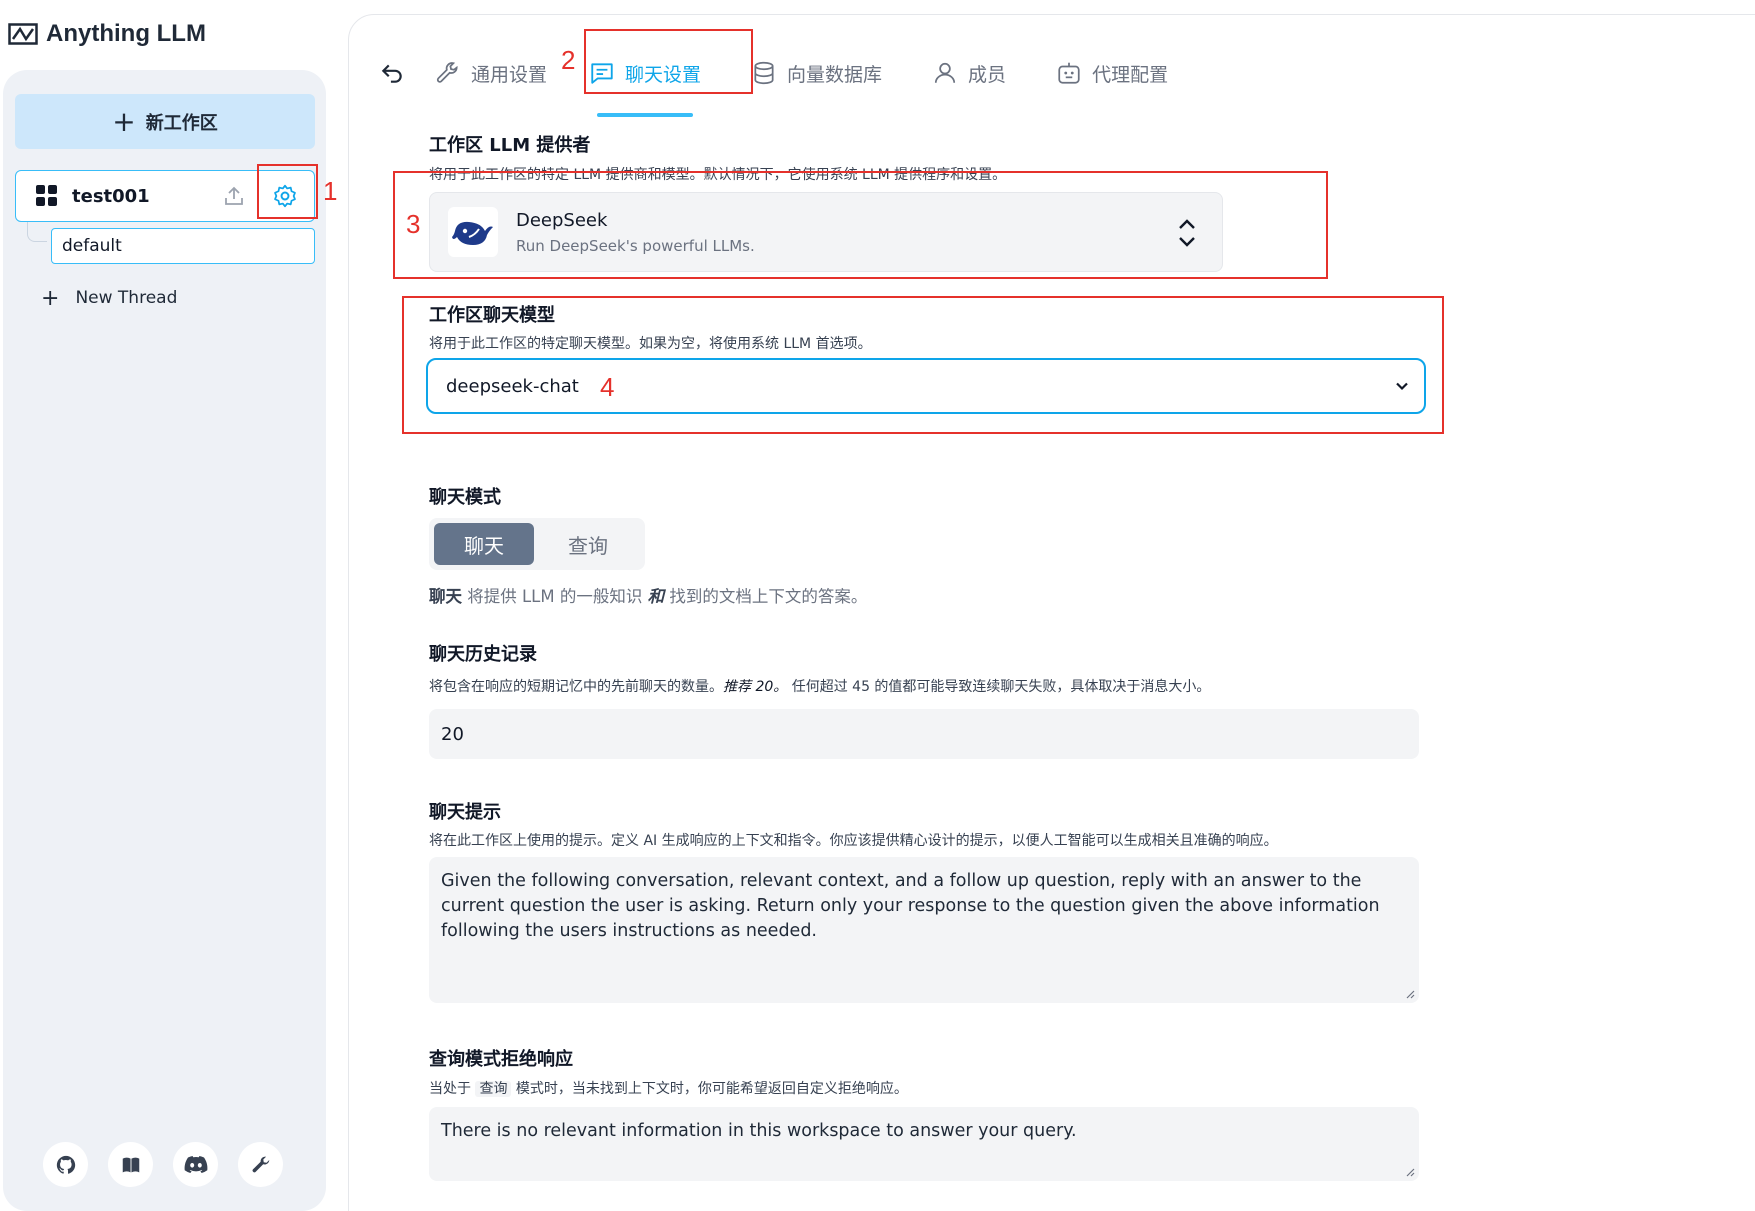 The width and height of the screenshot is (1755, 1211). Describe the element at coordinates (766, 596) in the screenshot. I see `chat-mode-help-post: 找到的文档上下文的答案。` at that location.